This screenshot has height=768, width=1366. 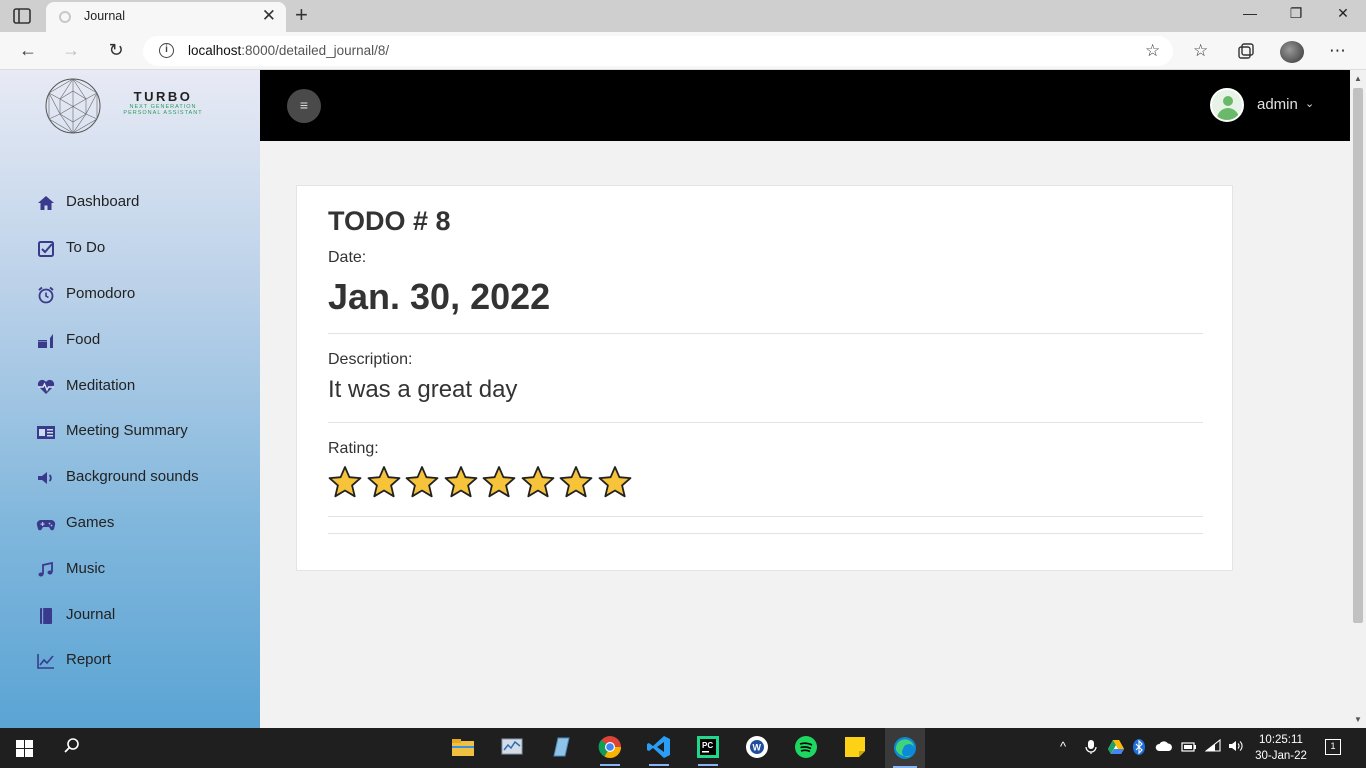 I want to click on bluetooth-icon, so click(x=1139, y=747).